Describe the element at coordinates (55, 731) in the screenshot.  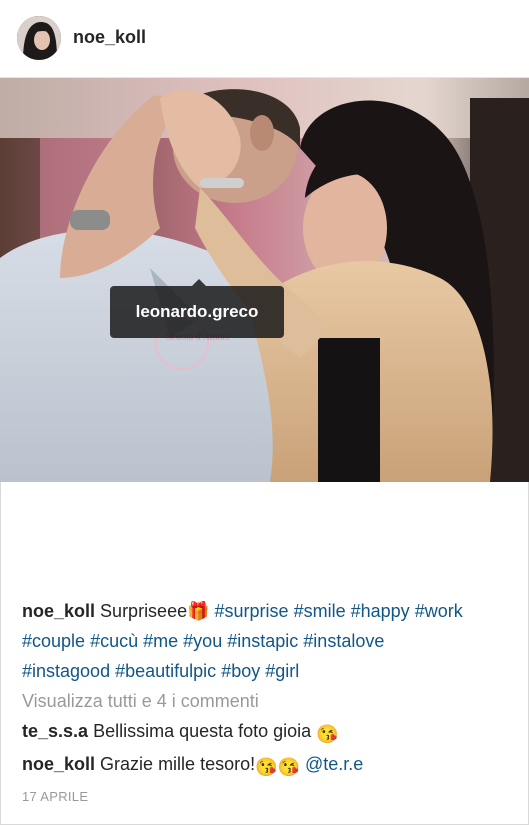
I see `comment-username: te_s.s.a` at that location.